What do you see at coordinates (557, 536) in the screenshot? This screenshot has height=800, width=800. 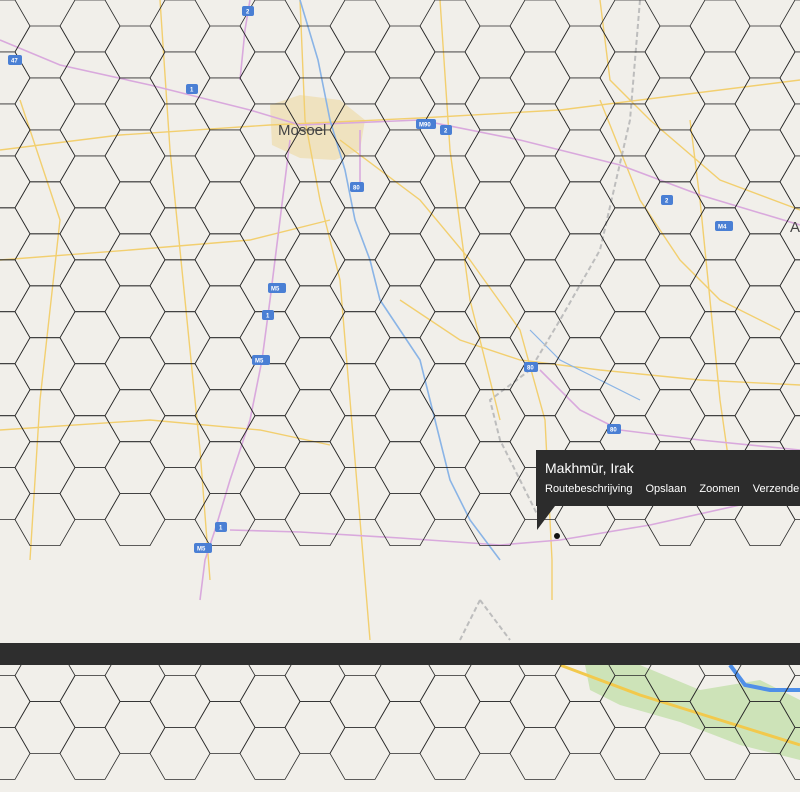 I see `location-pin-icon` at bounding box center [557, 536].